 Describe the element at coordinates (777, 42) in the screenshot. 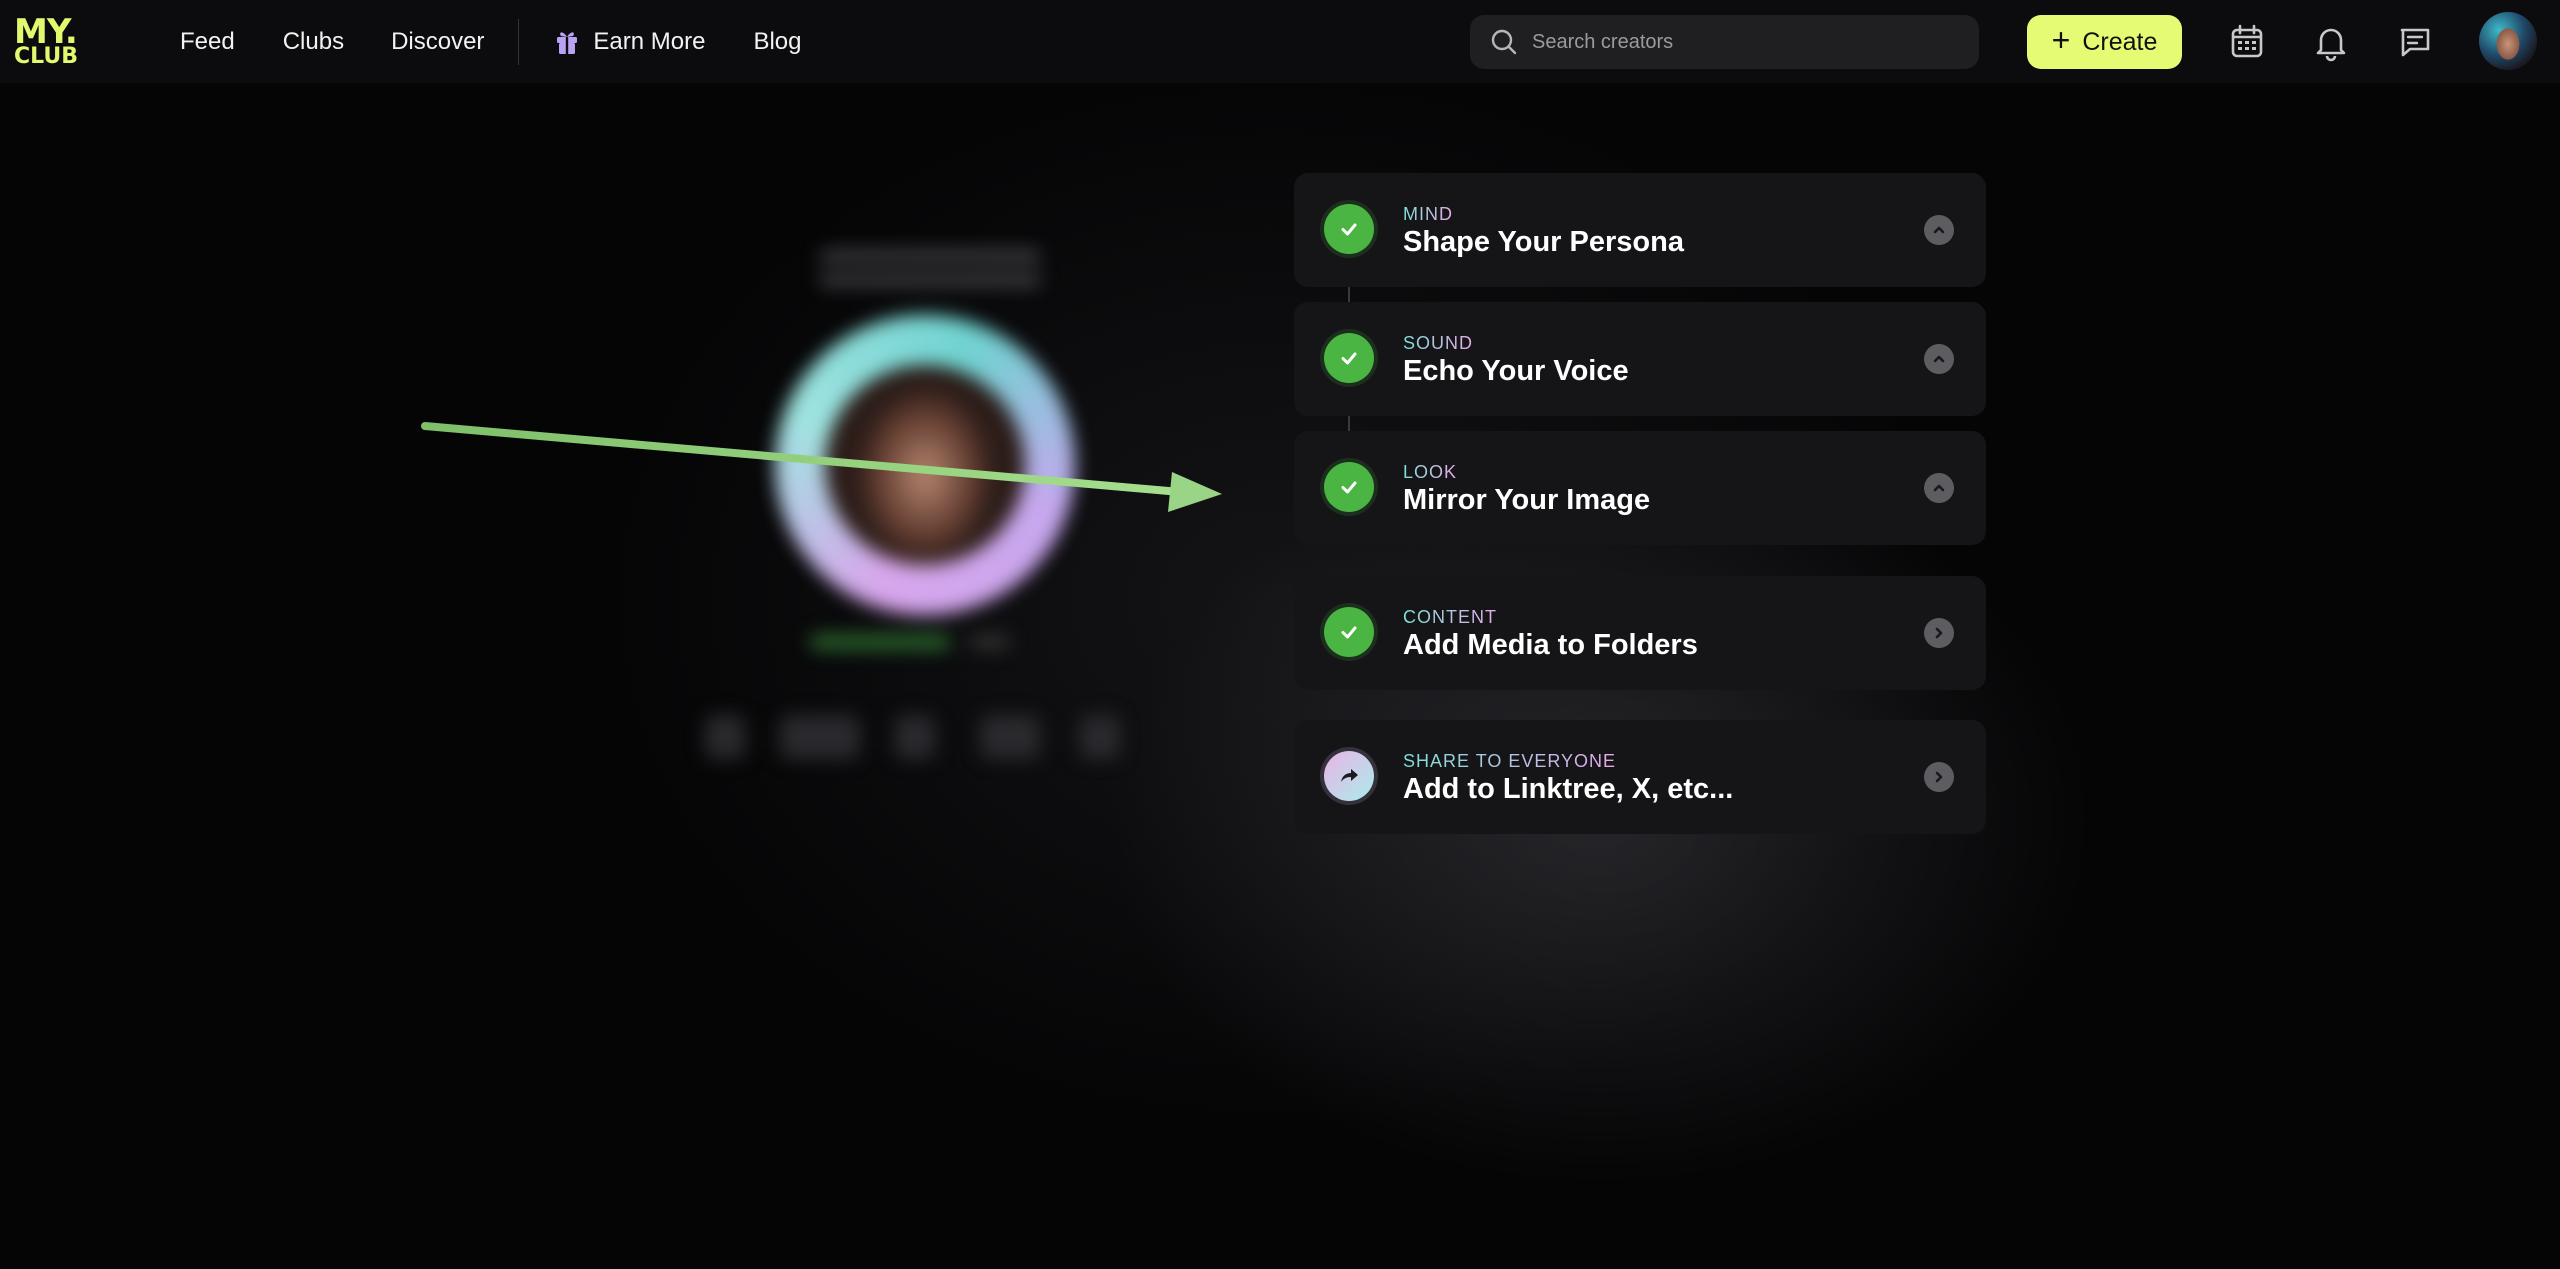

I see `nav-blog-link: Blog` at that location.